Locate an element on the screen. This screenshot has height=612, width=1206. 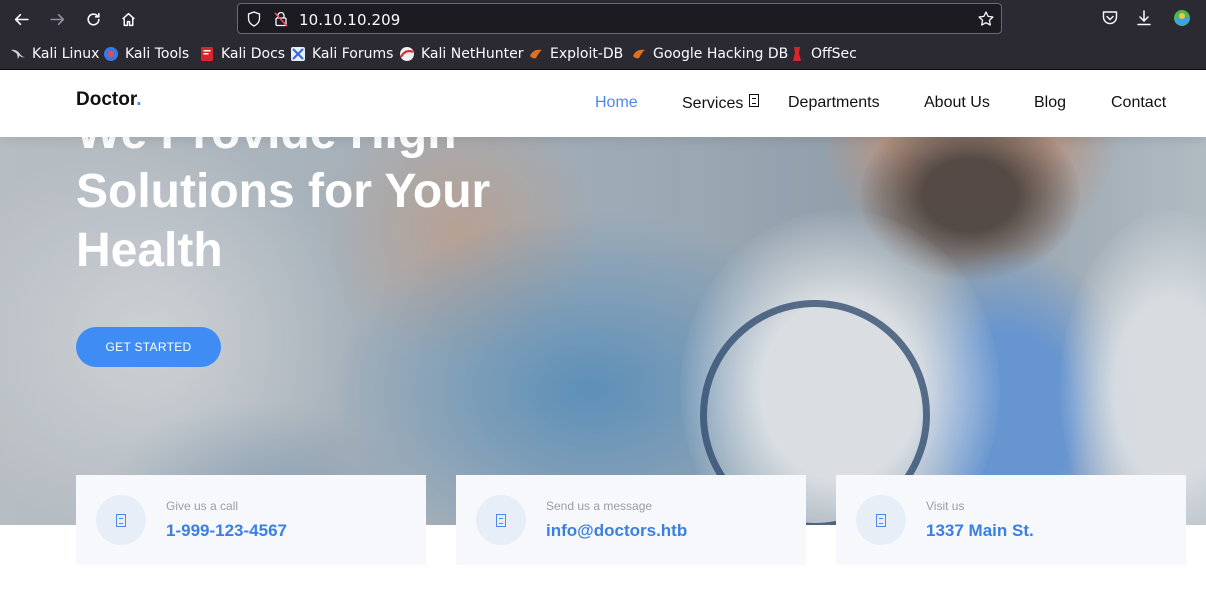
get-started-button: GET STARTED is located at coordinates (148, 347).